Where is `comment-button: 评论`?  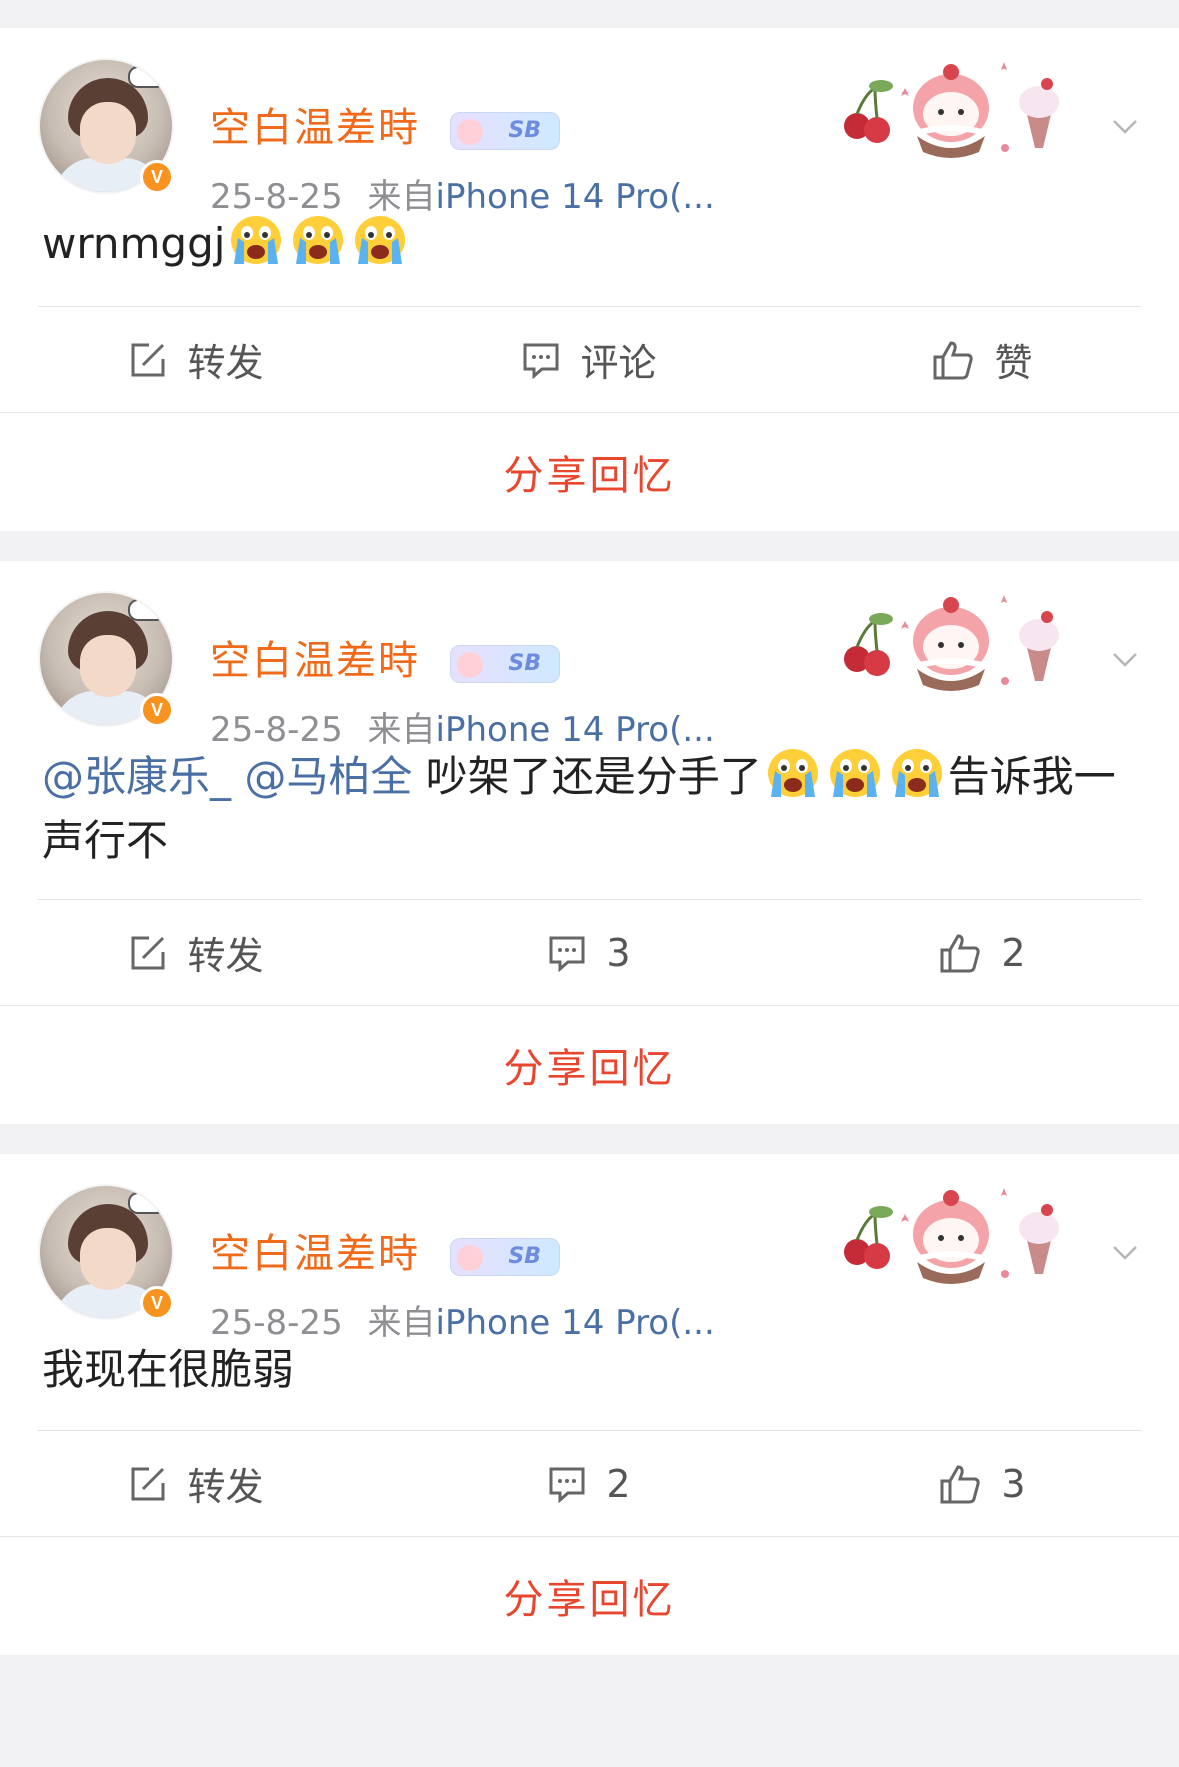
comment-button: 评论 is located at coordinates (589, 359).